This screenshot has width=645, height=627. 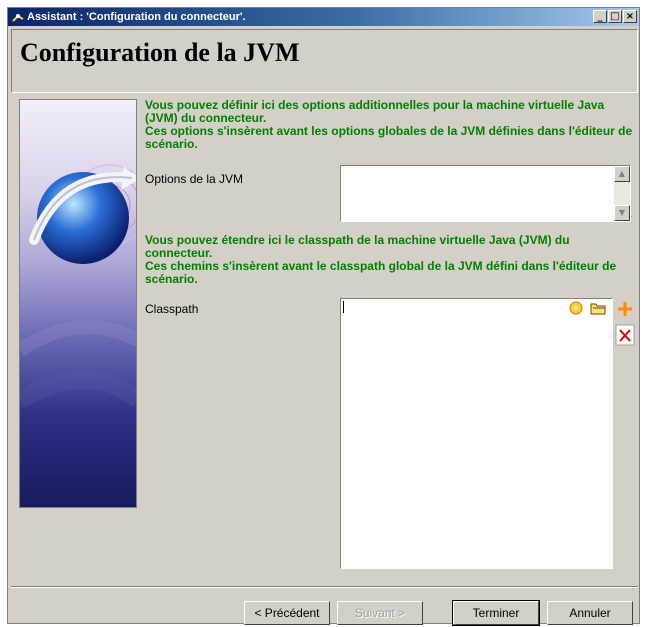 I want to click on jvm-options-field: ▲ ▼, so click(x=485, y=193).